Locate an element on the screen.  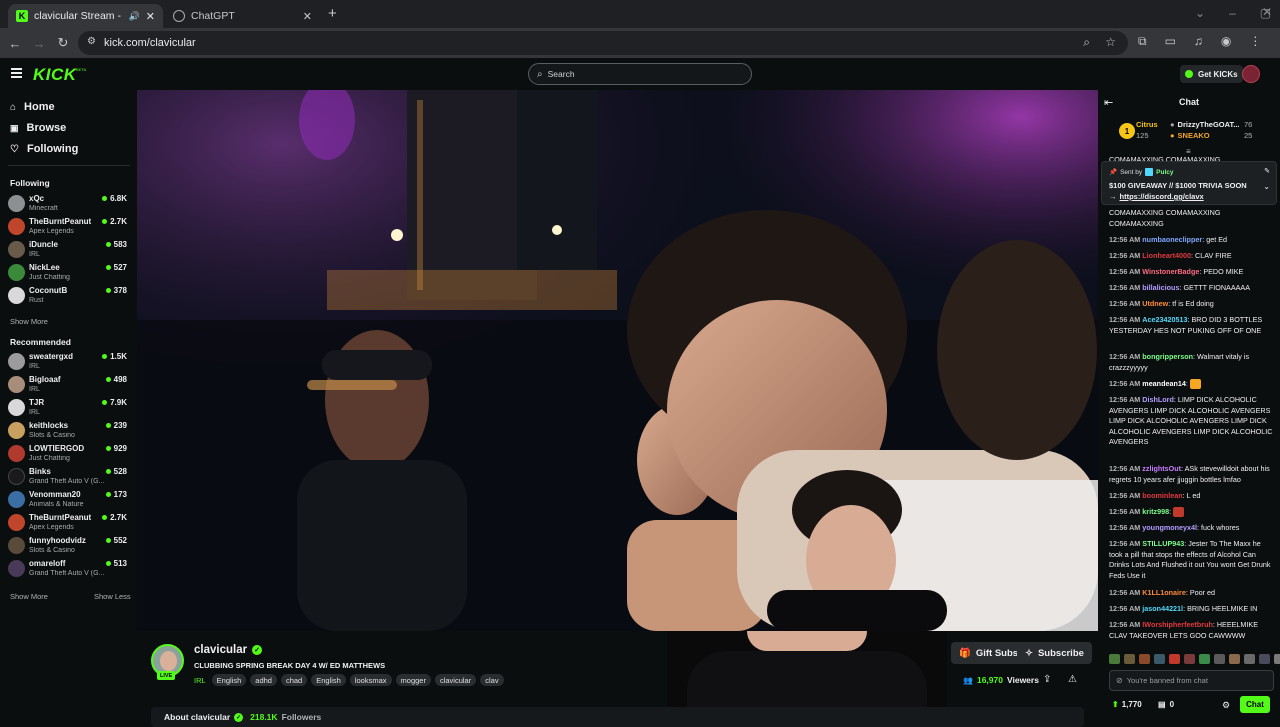
message-username: kritz998 is located at coordinates (1155, 511).